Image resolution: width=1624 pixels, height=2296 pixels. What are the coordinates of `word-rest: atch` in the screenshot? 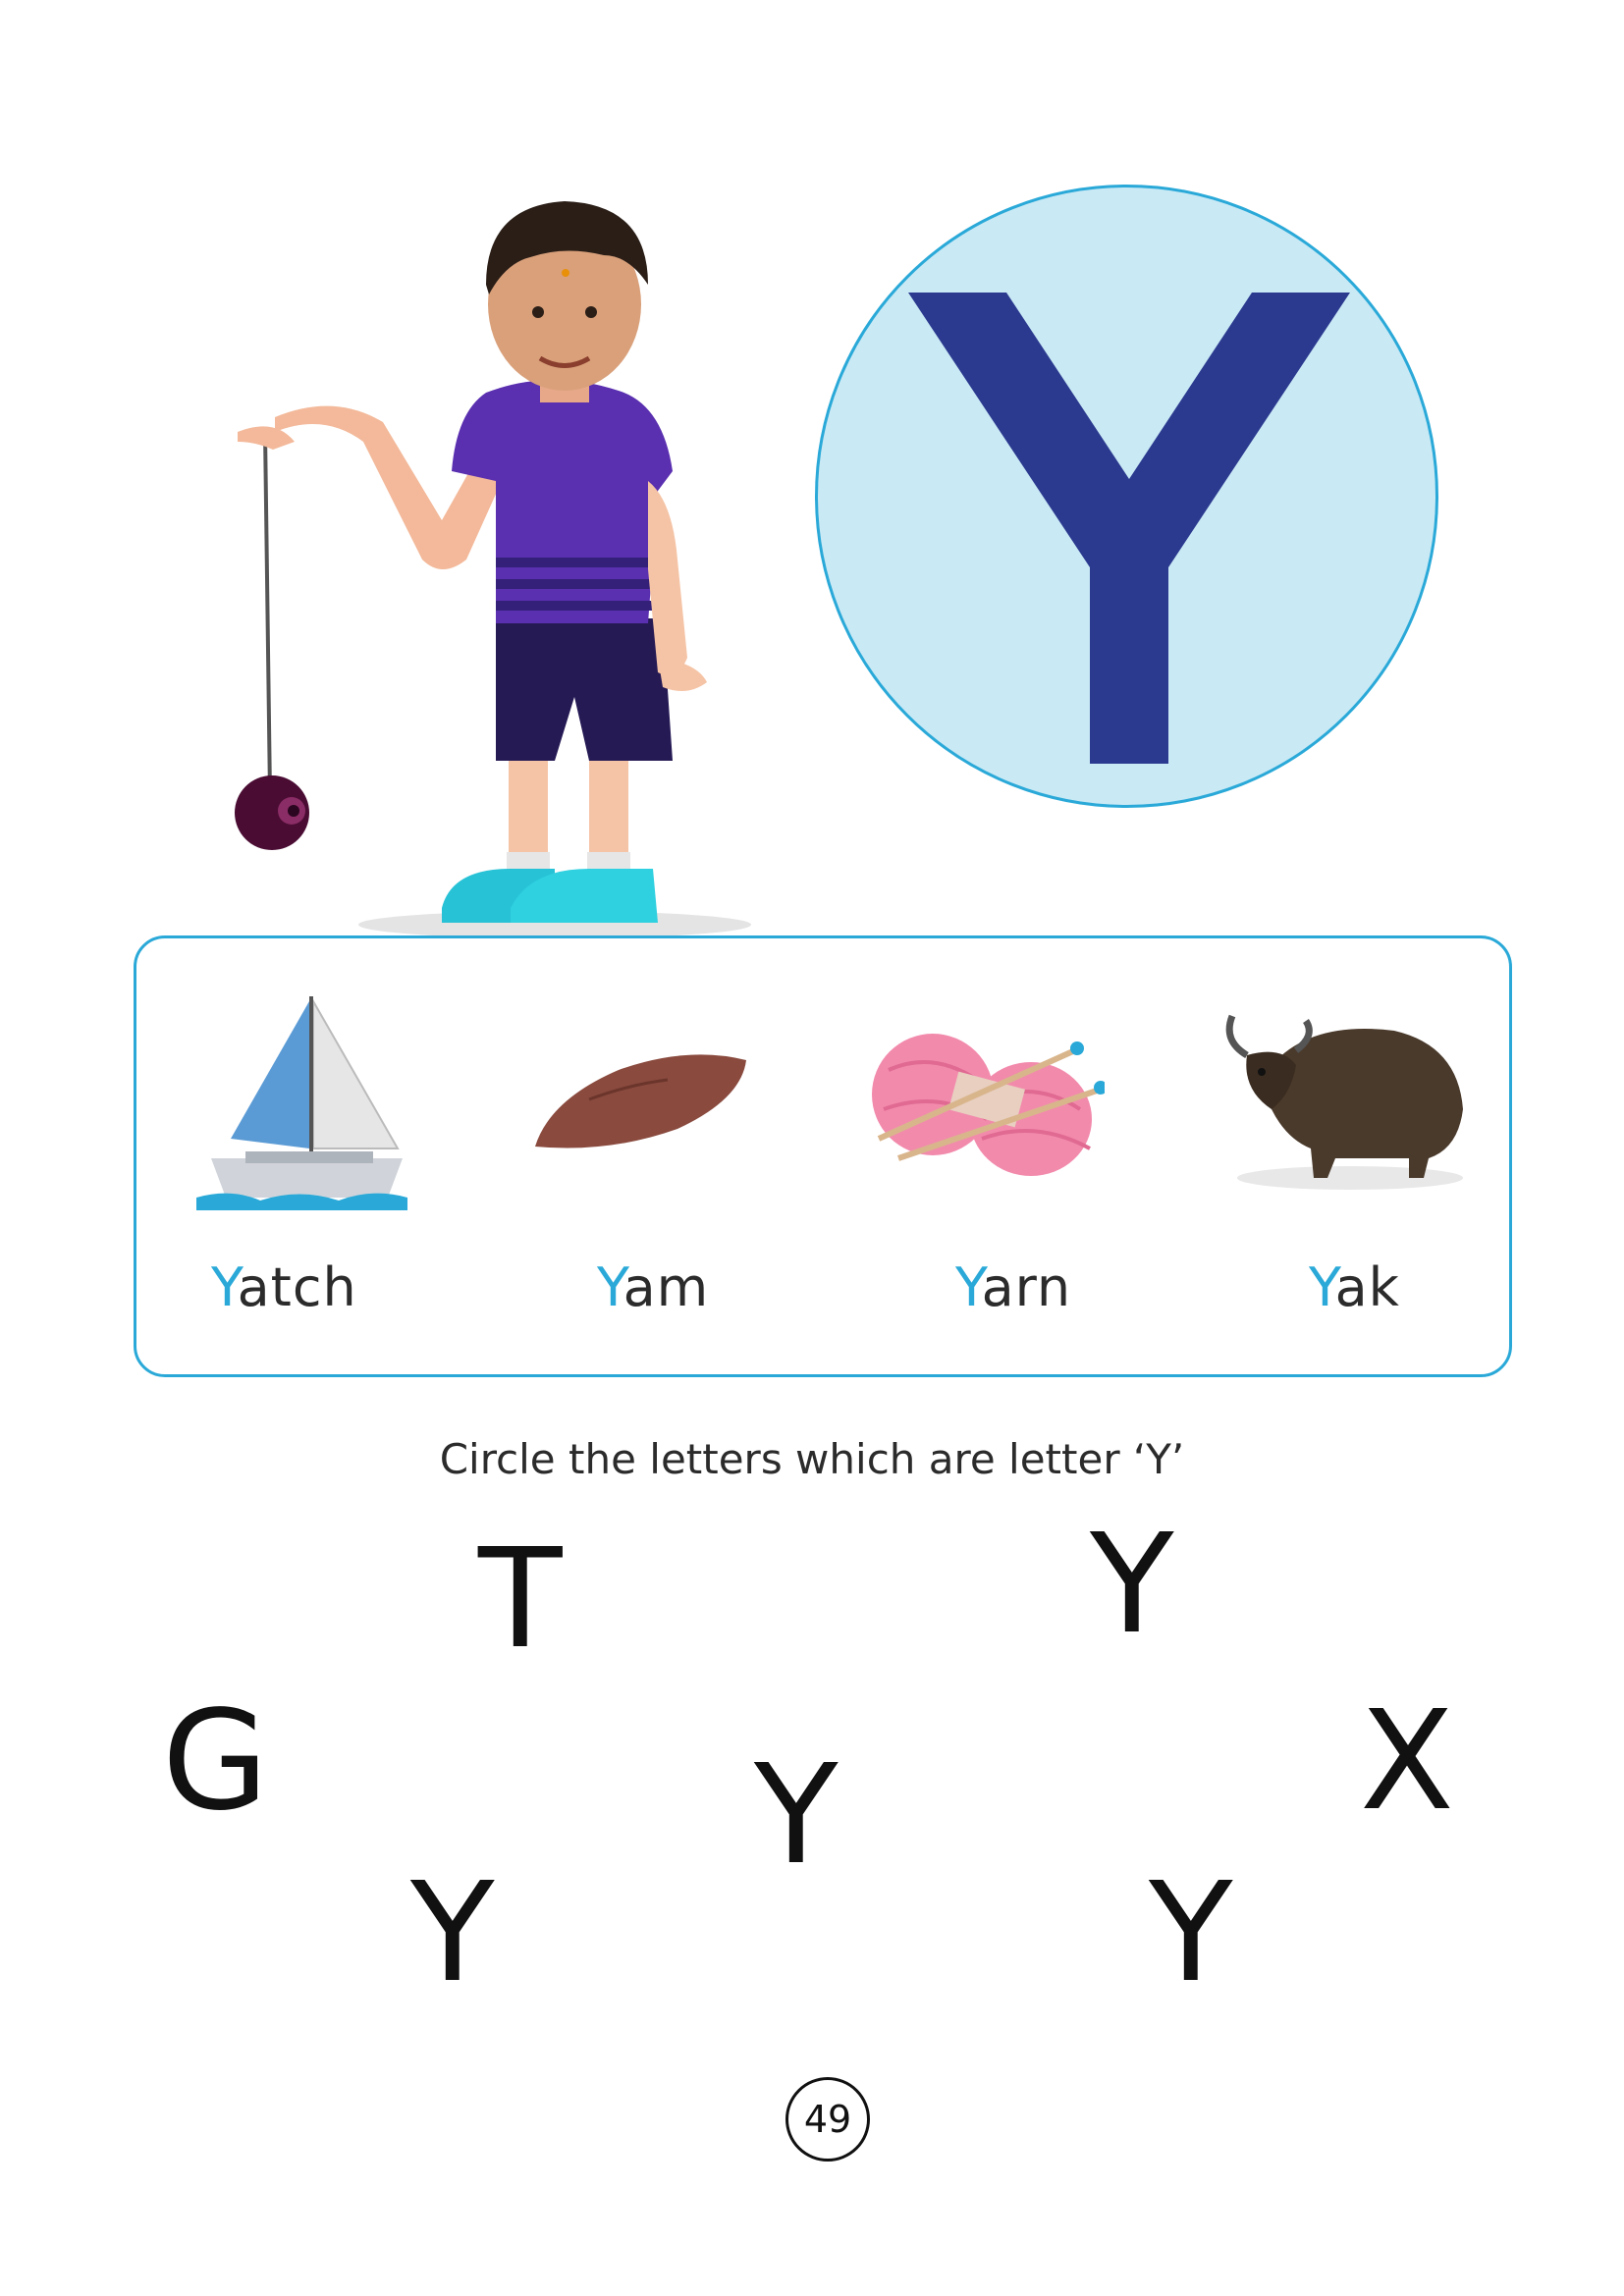 It's located at (297, 1287).